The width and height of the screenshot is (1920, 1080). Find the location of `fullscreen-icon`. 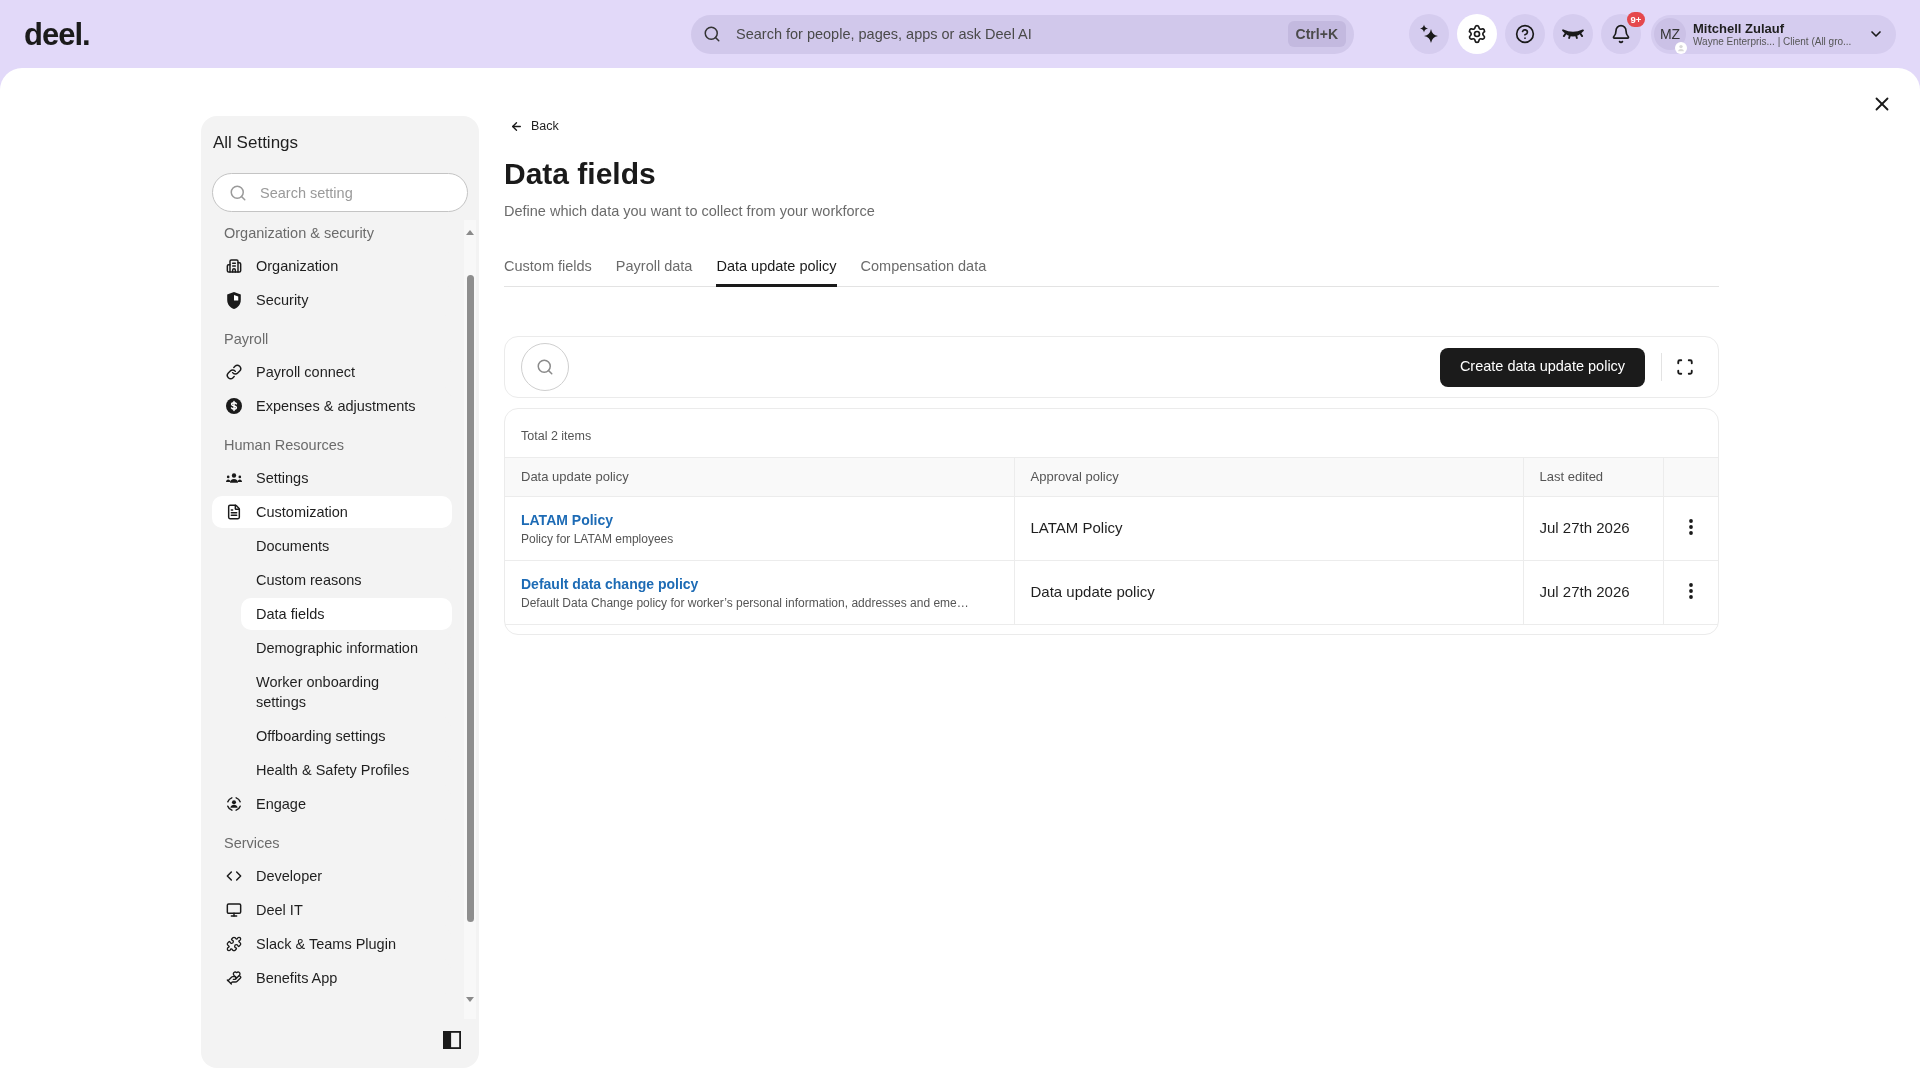

fullscreen-icon is located at coordinates (1685, 367).